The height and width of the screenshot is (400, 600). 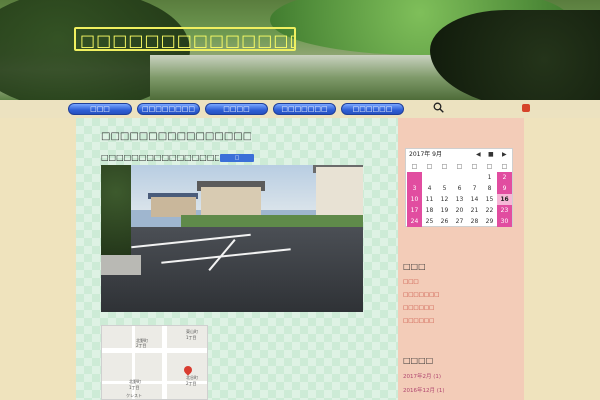 I want to click on map-label: 北野町, so click(x=135, y=381).